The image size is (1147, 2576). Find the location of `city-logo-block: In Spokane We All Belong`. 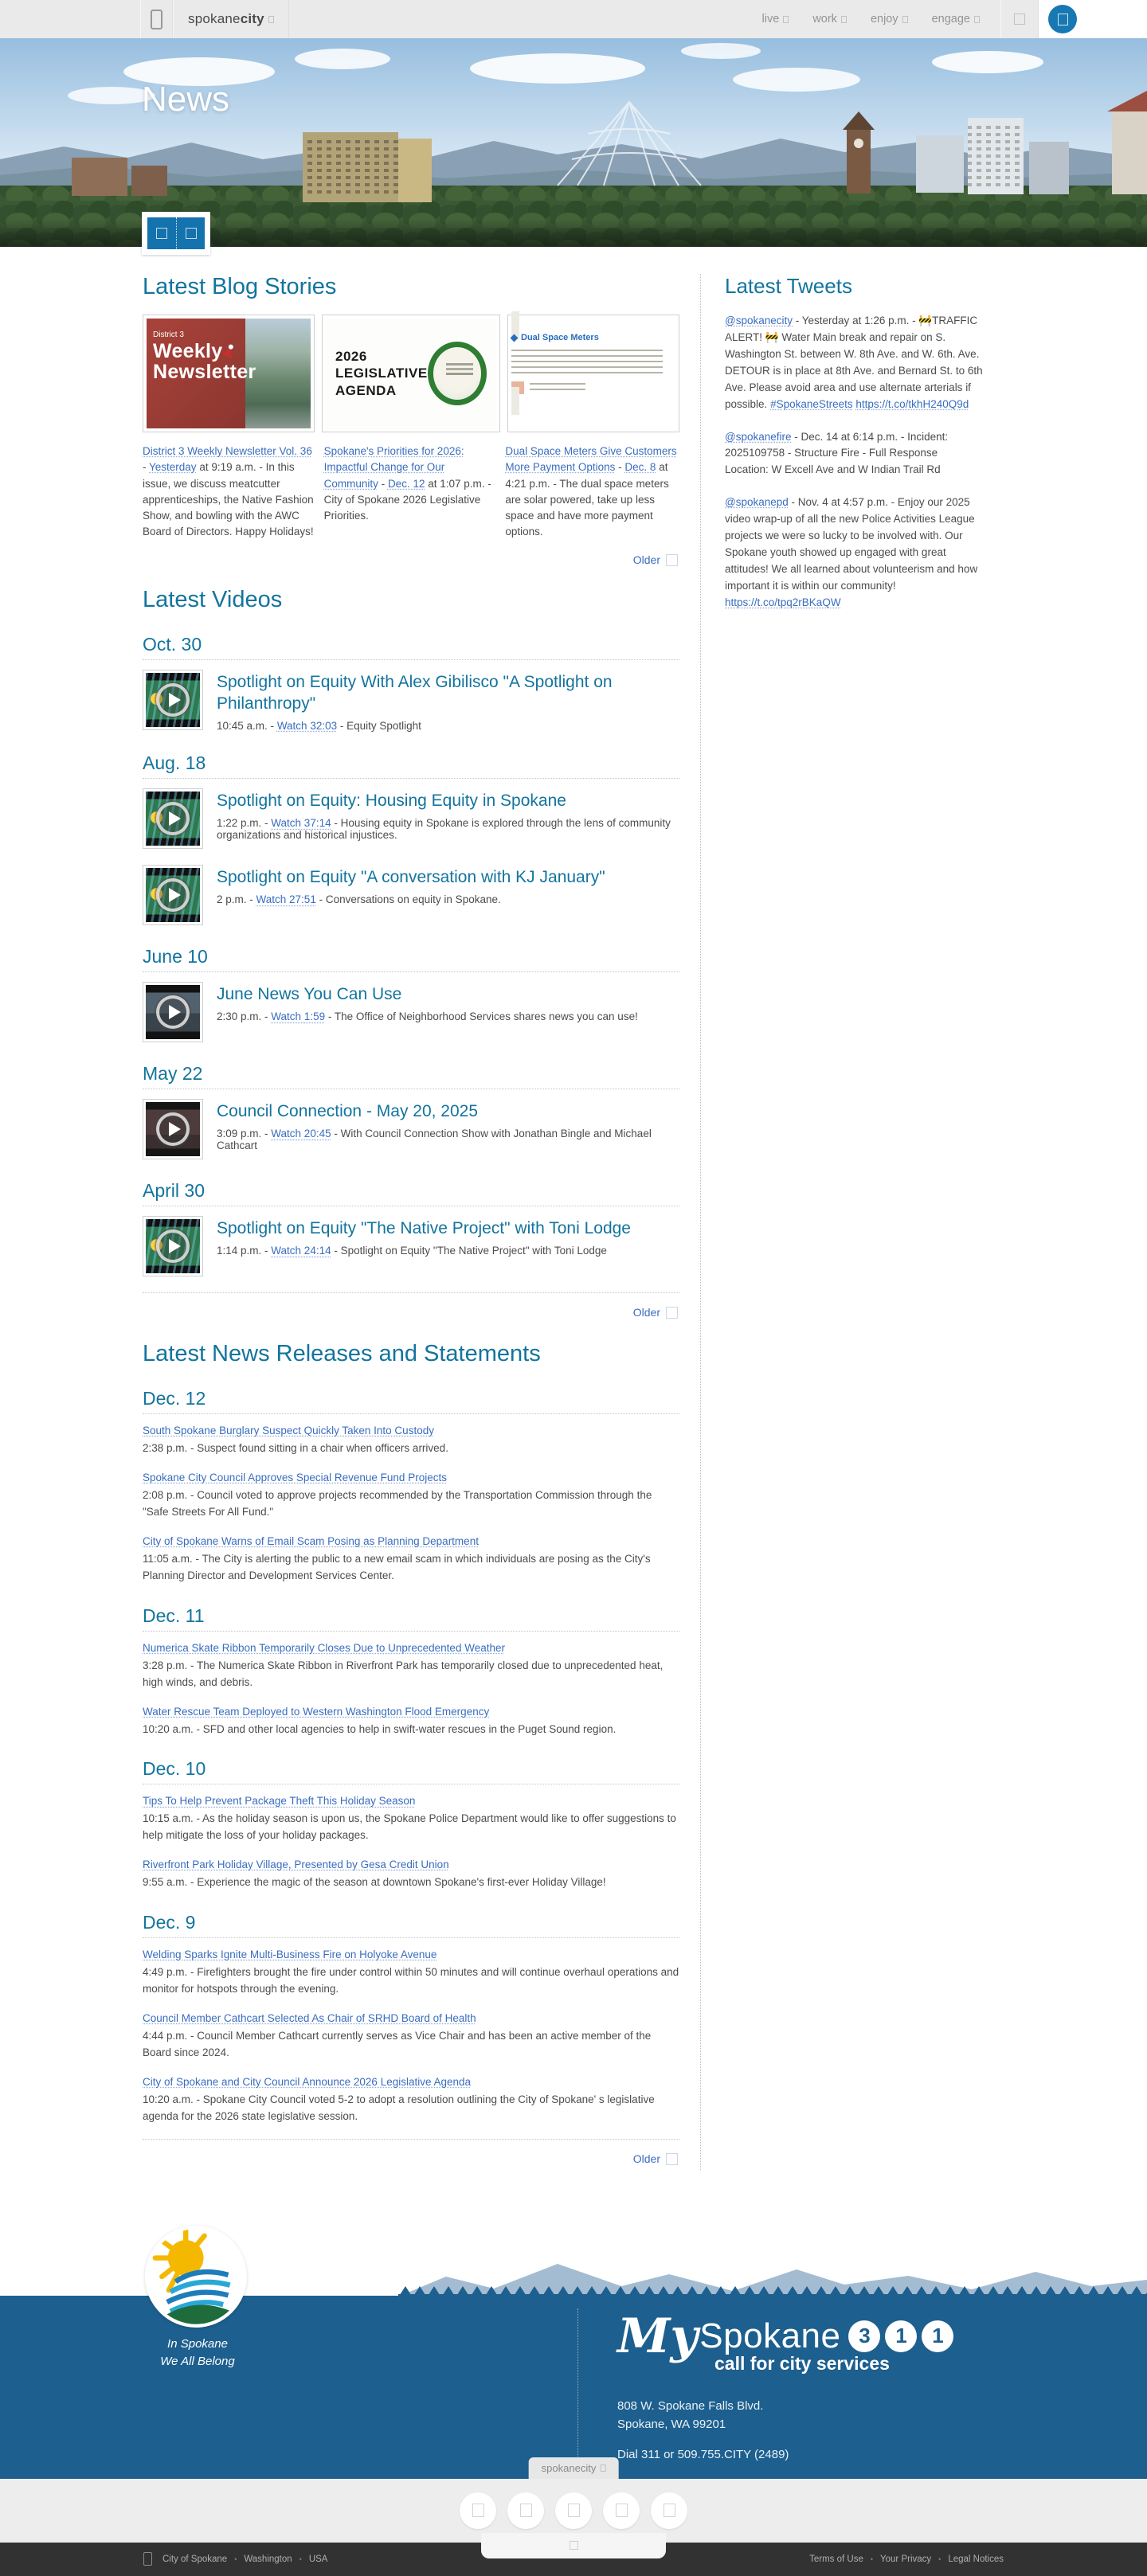

city-logo-block: In Spokane We All Belong is located at coordinates (197, 2298).